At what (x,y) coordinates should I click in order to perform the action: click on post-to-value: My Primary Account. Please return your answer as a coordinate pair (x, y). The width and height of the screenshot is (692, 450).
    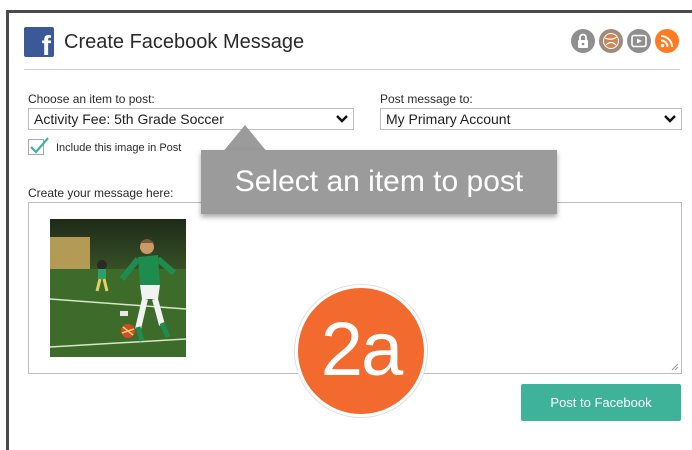
    Looking at the image, I should click on (448, 119).